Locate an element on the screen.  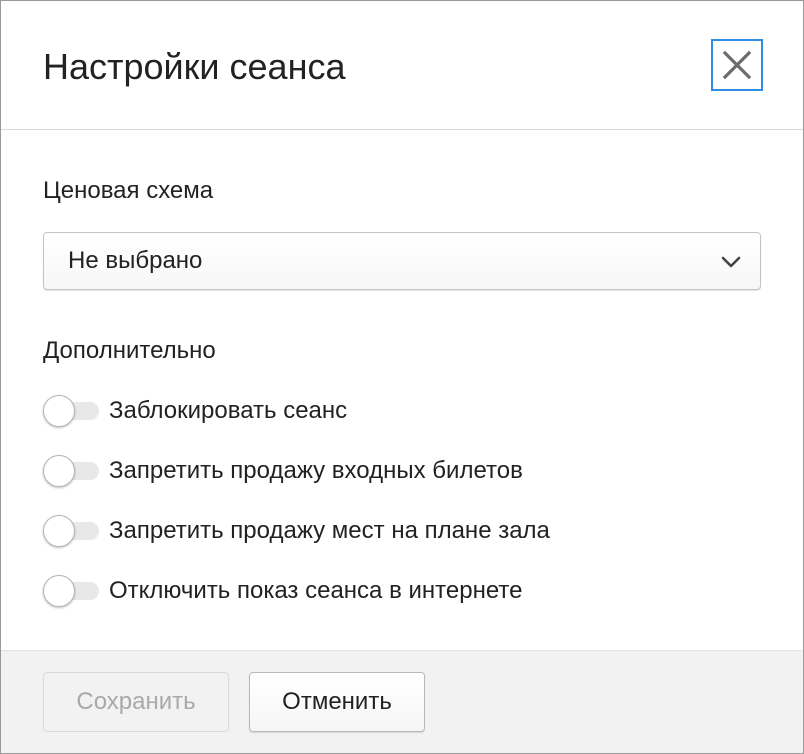
forbid-seat-sales-toggle is located at coordinates (71, 531).